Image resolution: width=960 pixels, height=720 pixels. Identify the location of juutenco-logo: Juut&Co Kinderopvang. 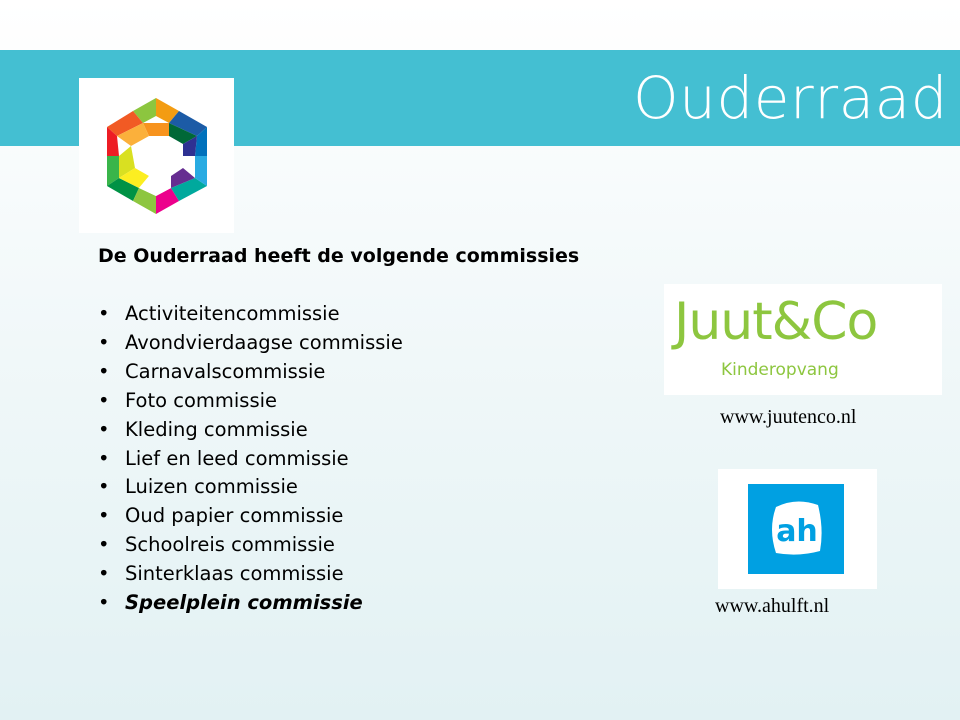
(803, 339).